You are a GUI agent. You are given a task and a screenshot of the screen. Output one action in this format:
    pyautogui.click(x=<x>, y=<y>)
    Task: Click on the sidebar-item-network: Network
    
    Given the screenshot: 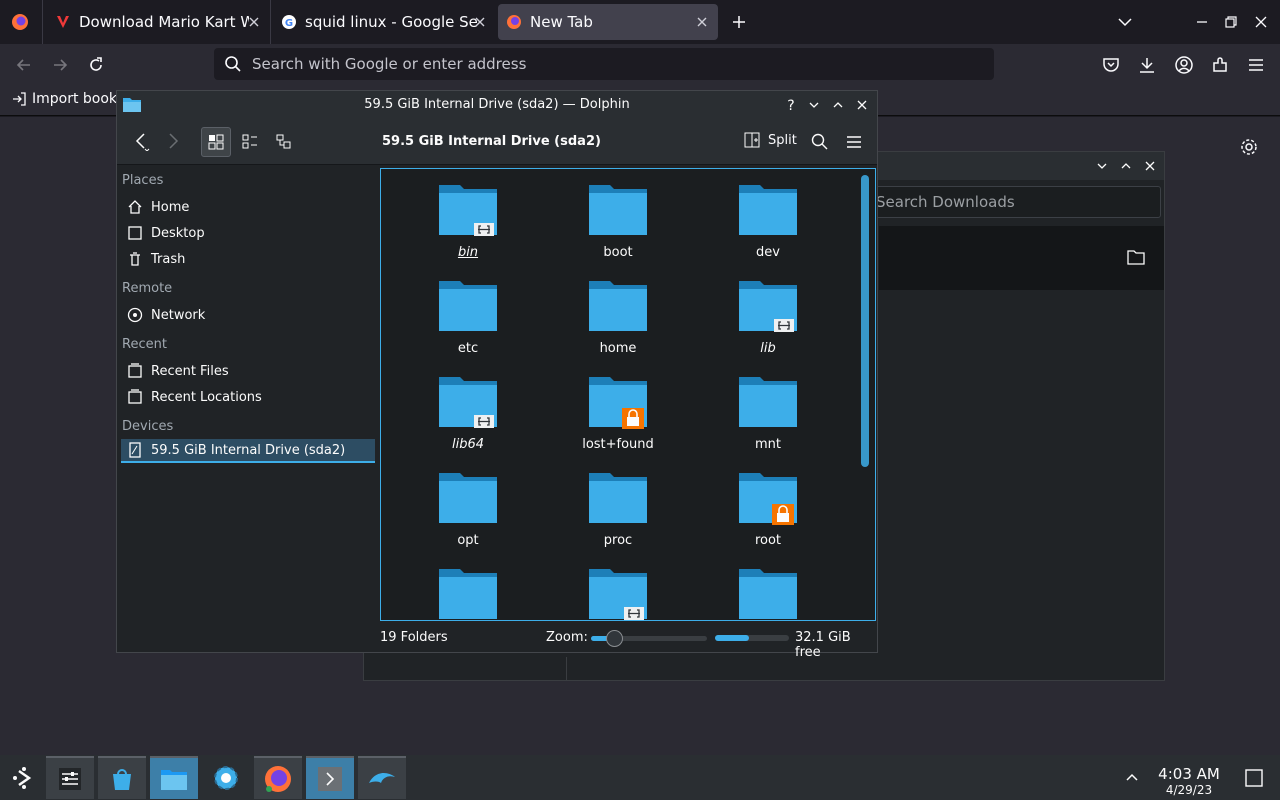 What is the action you would take?
    pyautogui.click(x=251, y=315)
    